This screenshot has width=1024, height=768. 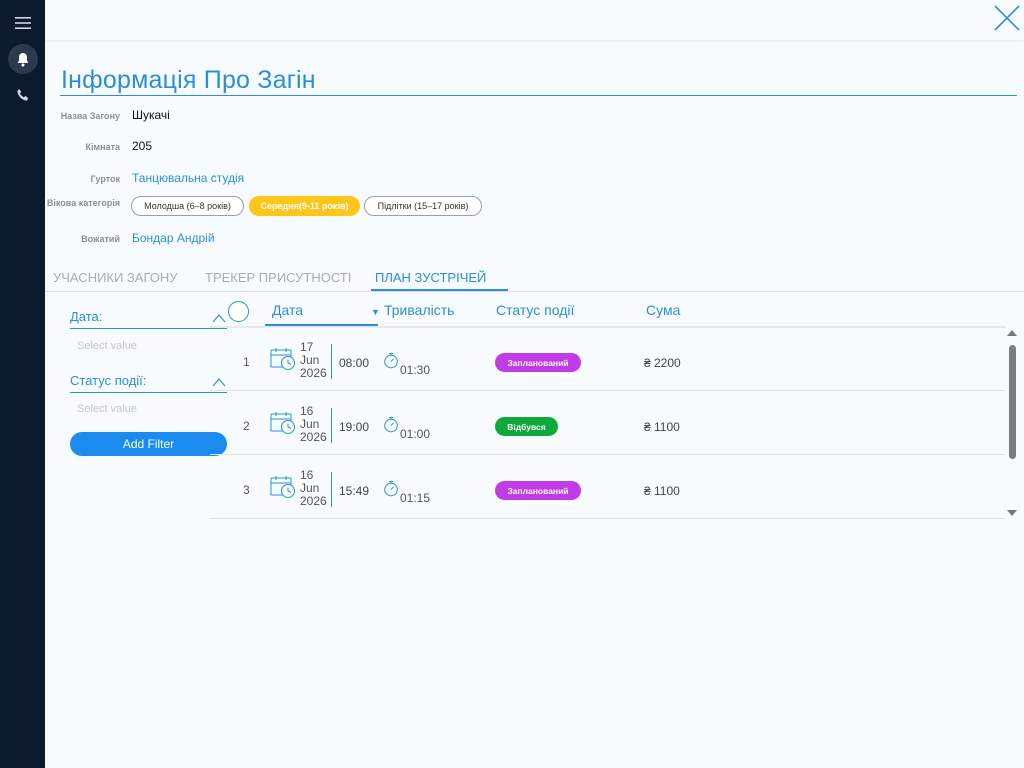 What do you see at coordinates (534, 291) in the screenshot?
I see `tabs-divider` at bounding box center [534, 291].